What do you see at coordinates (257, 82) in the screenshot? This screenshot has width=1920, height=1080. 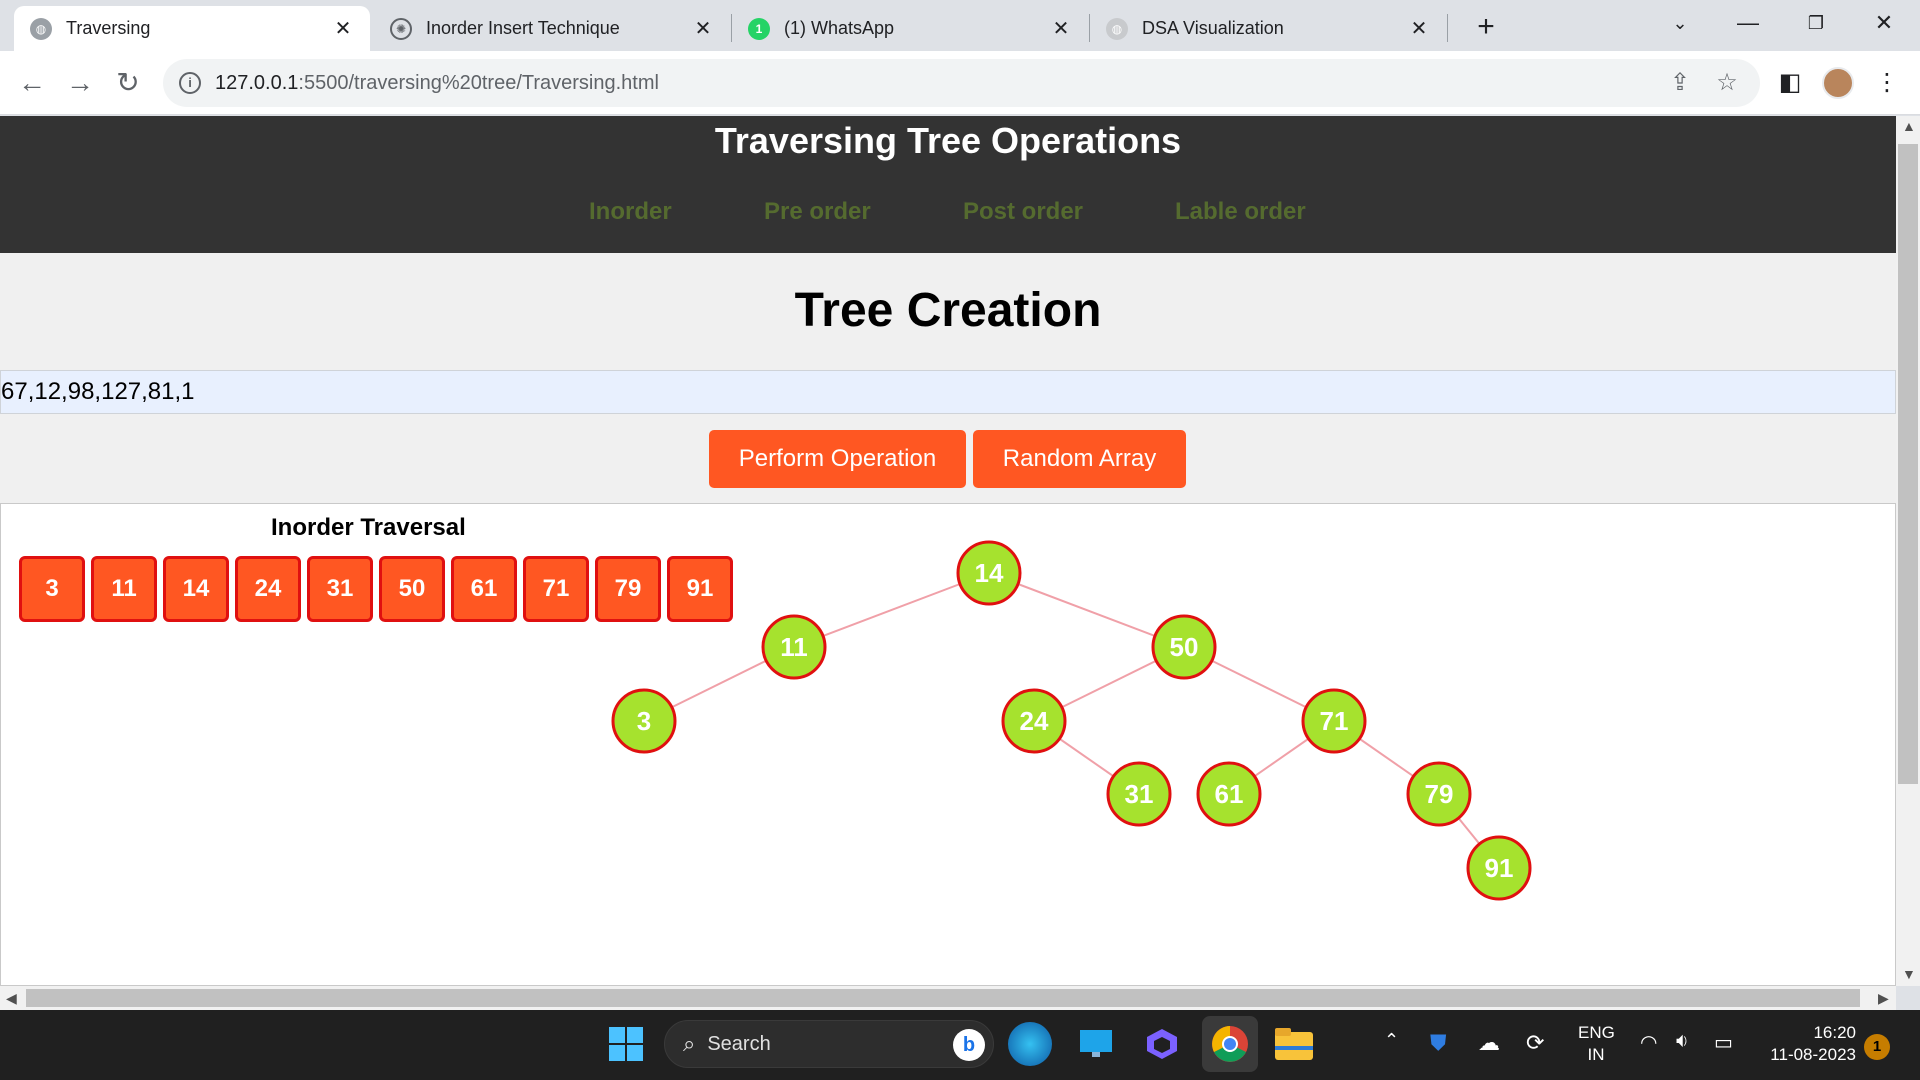 I see `url-host: 127.0.0.1` at bounding box center [257, 82].